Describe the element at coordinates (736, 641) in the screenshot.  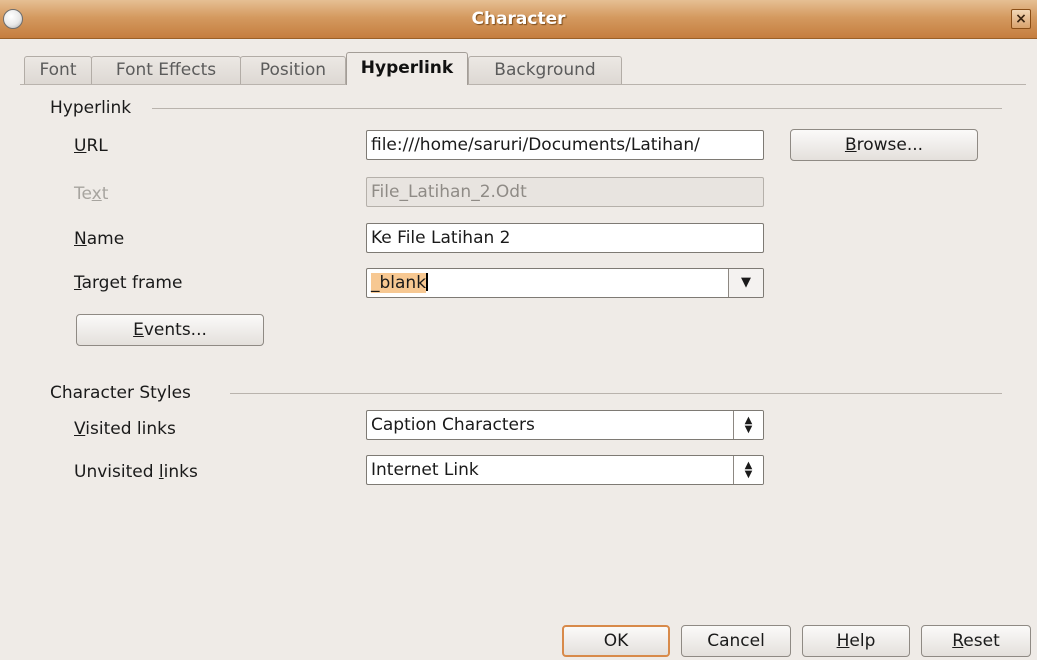
I see `cancel-button: Cancel` at that location.